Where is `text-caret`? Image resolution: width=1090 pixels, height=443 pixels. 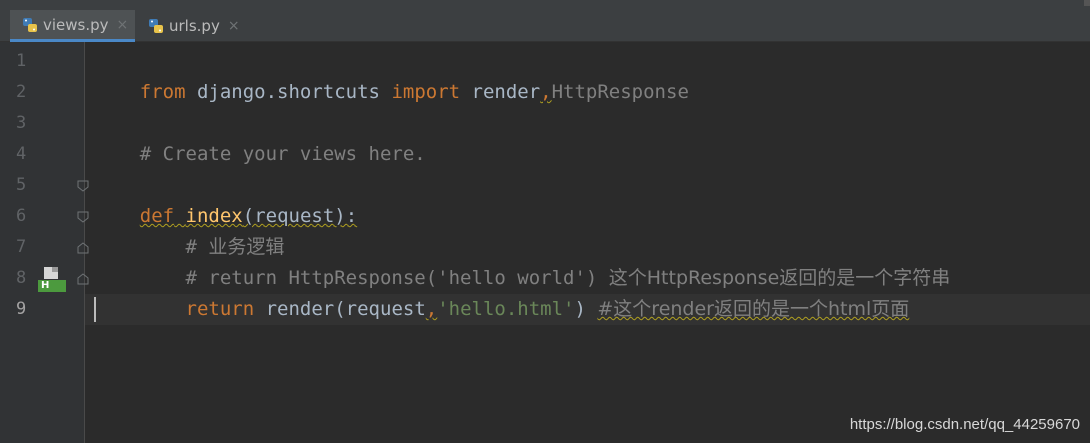 text-caret is located at coordinates (95, 309).